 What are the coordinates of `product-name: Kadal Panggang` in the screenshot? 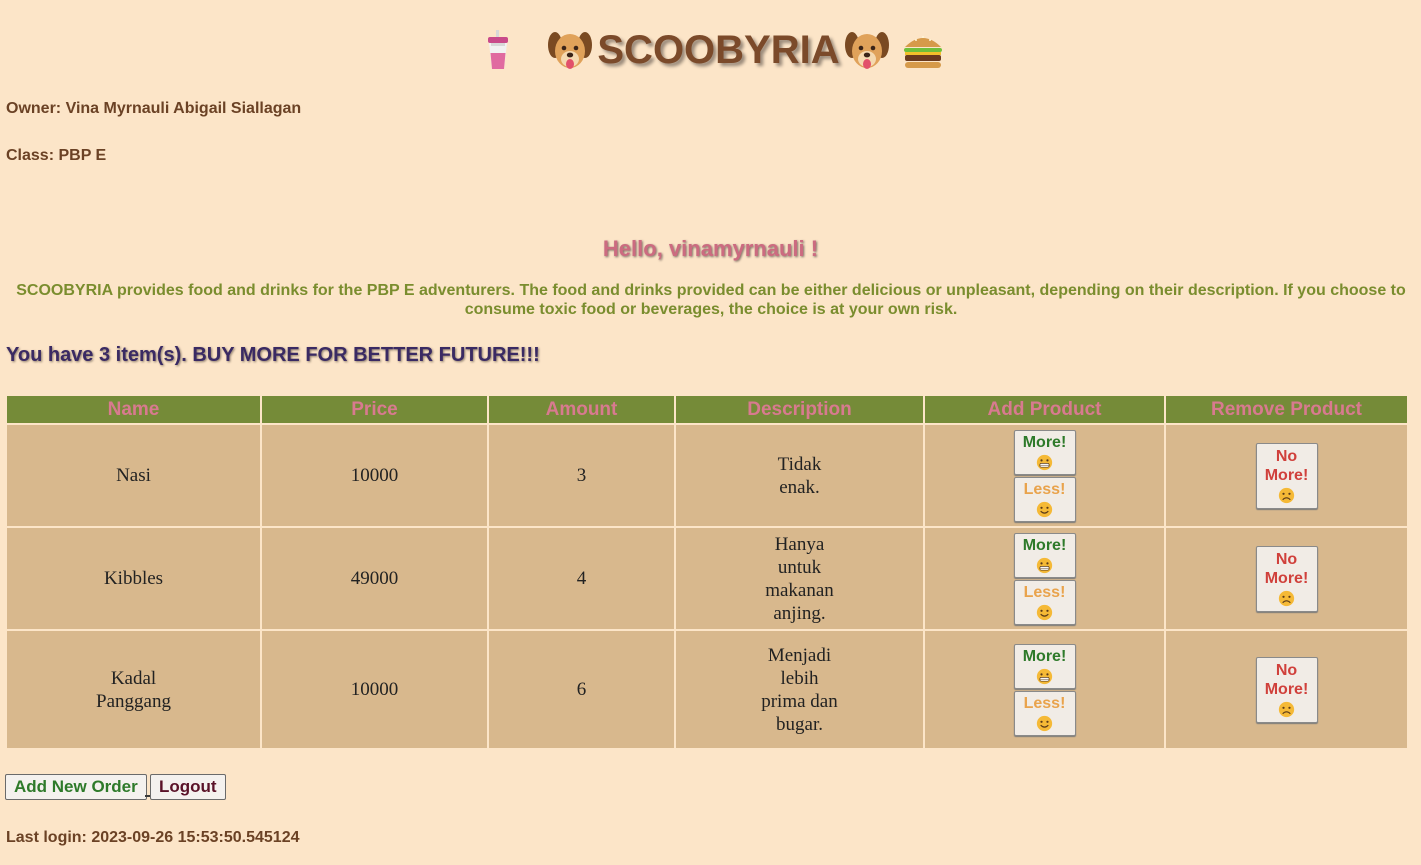 It's located at (133, 689).